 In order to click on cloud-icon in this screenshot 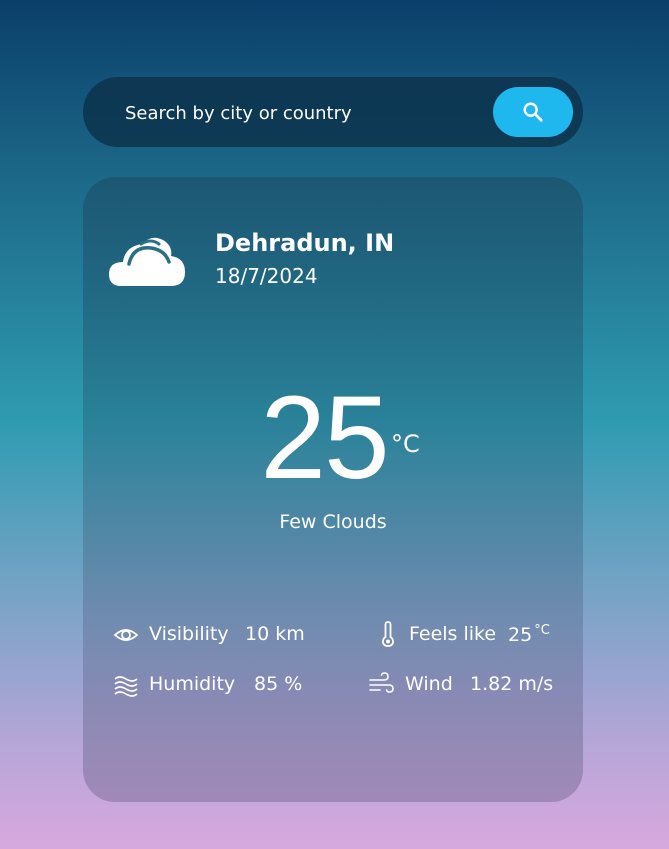, I will do `click(147, 261)`.